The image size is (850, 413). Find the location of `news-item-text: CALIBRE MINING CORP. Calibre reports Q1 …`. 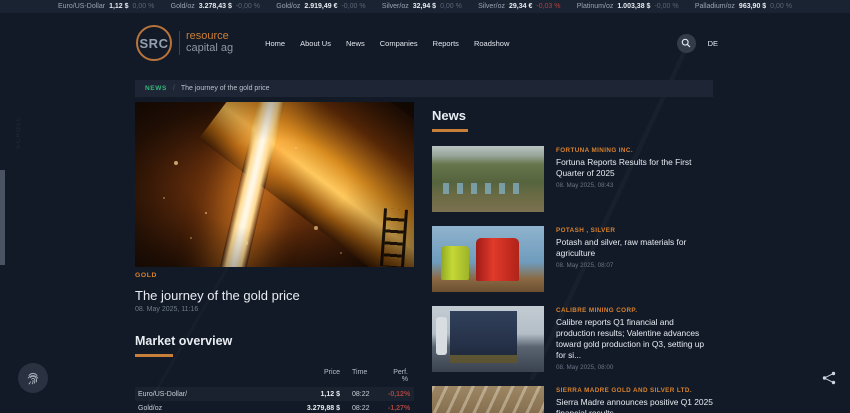

news-item-text: CALIBRE MINING CORP. Calibre reports Q1 … is located at coordinates (634, 339).